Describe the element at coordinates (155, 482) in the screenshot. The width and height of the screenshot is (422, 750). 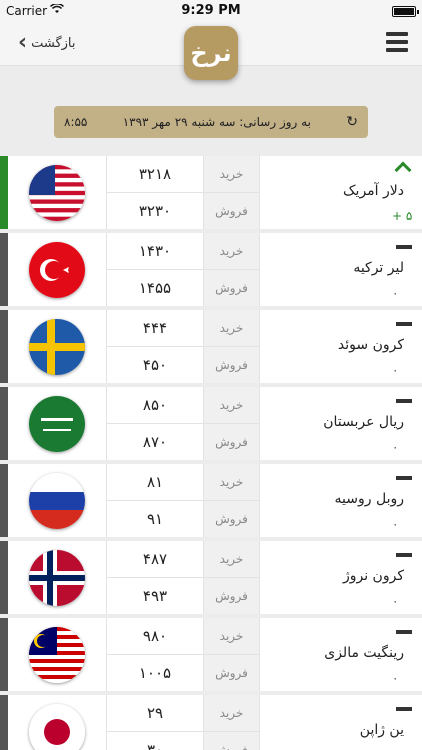
I see `buy-value: ۸۱` at that location.